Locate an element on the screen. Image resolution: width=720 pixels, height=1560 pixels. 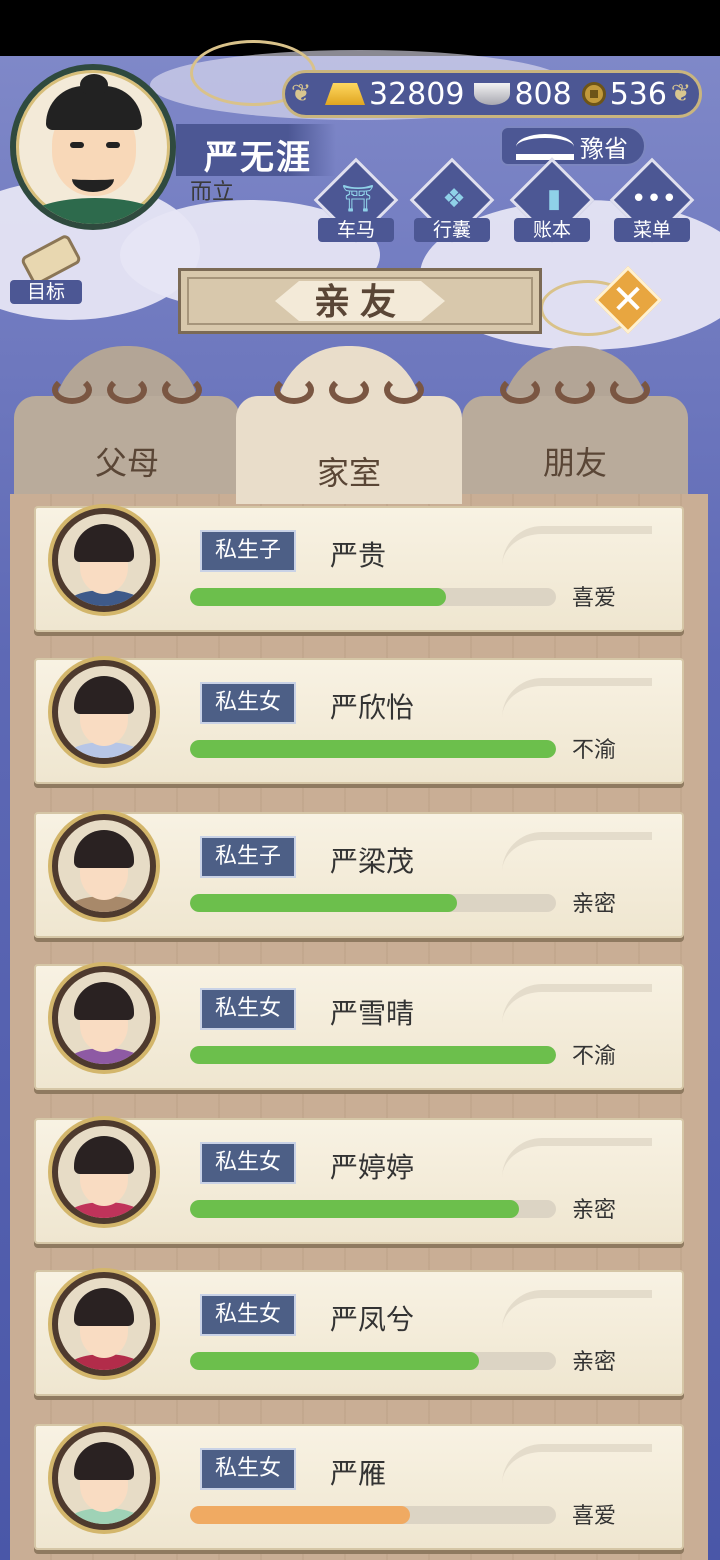
copper-counter: 536 is located at coordinates (624, 94).